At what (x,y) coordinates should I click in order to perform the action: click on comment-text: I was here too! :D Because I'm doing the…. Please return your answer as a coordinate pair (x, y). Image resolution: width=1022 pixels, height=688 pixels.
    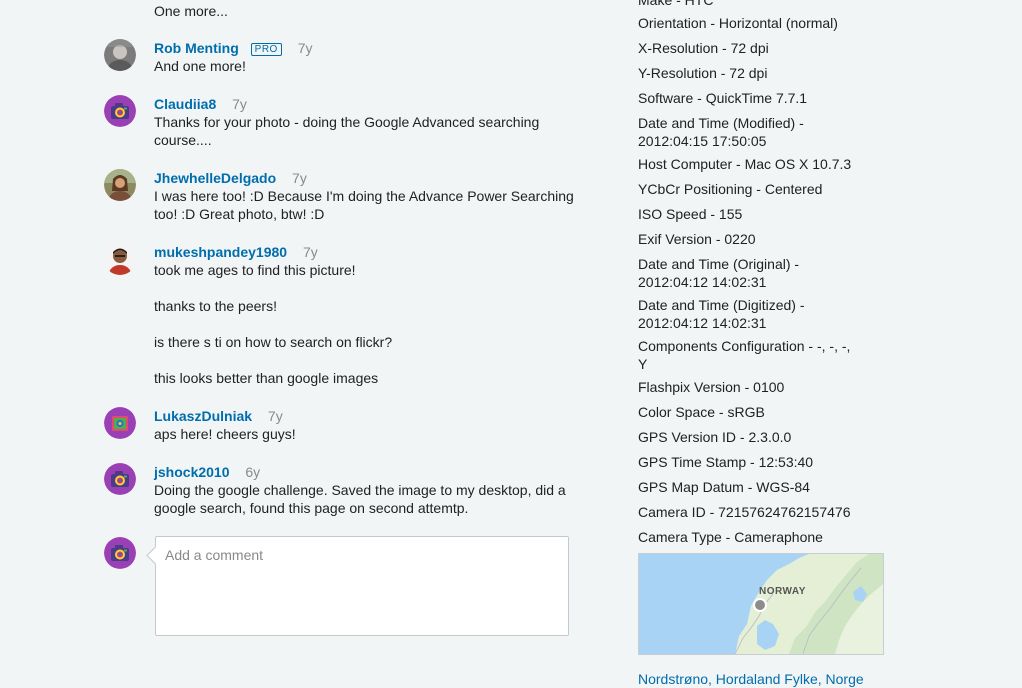
    Looking at the image, I should click on (364, 205).